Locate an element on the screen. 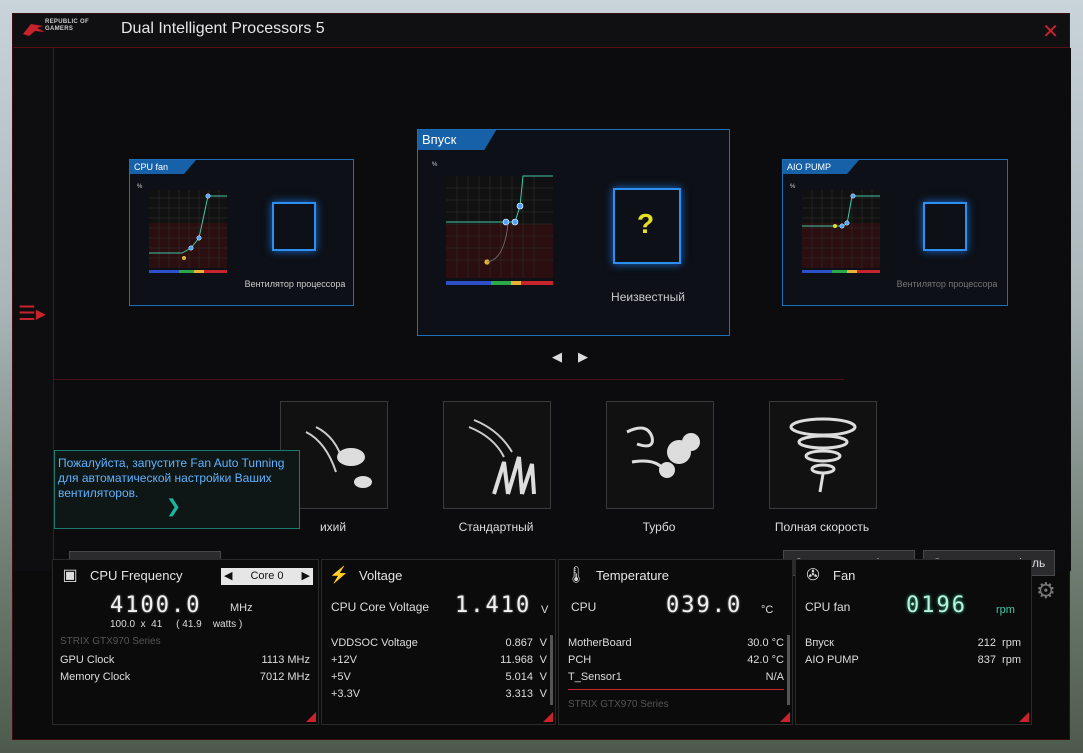 The width and height of the screenshot is (1083, 753). row-value: 11.968 is located at coordinates (516, 660).